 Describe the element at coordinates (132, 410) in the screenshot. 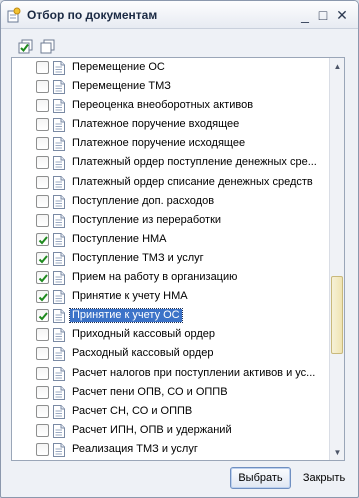

I see `item-label: Расчет СН, СО и ОППВ` at that location.